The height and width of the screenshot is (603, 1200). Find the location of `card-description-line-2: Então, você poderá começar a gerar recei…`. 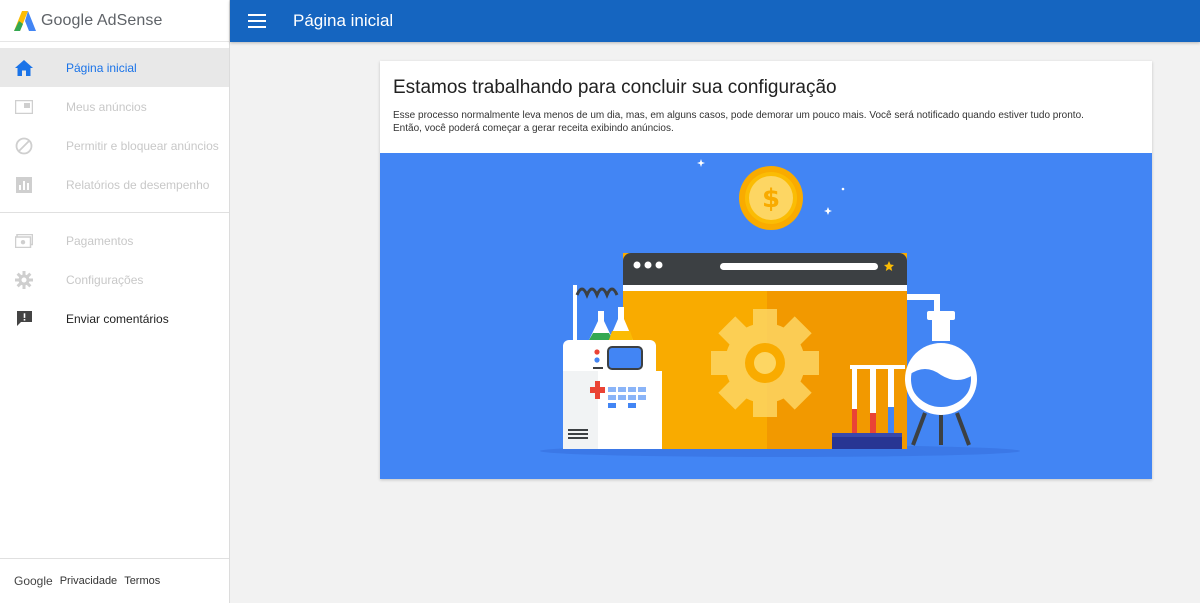

card-description-line-2: Então, você poderá começar a gerar recei… is located at coordinates (533, 128).